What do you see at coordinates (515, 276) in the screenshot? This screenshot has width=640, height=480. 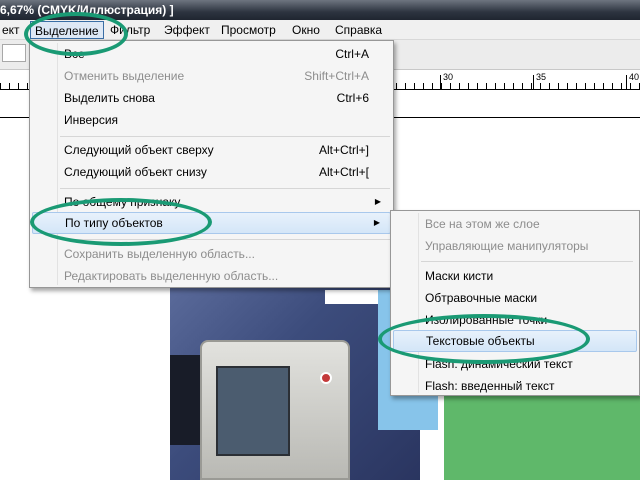 I see `submenu-item-brush-masks: Маски кисти` at bounding box center [515, 276].